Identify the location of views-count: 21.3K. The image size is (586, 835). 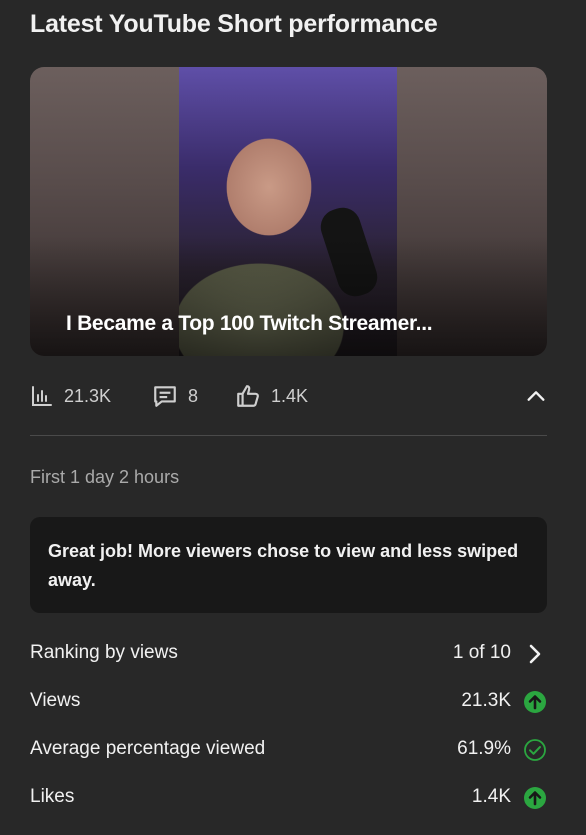
(88, 395).